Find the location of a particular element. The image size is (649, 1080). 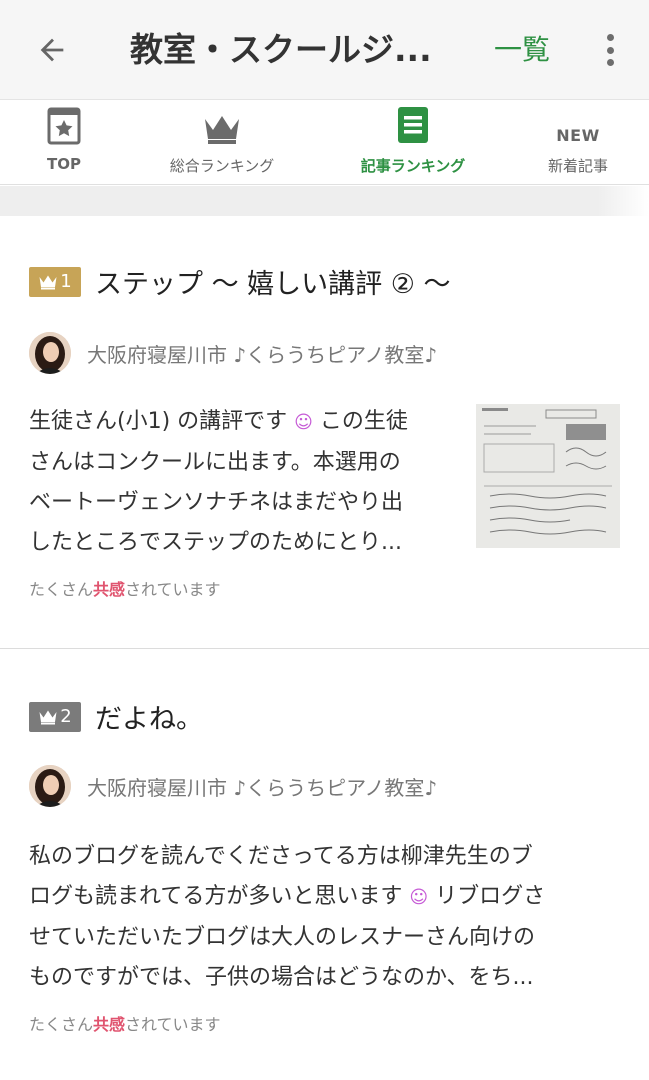

article-heading: 2 だよね。 is located at coordinates (116, 716).